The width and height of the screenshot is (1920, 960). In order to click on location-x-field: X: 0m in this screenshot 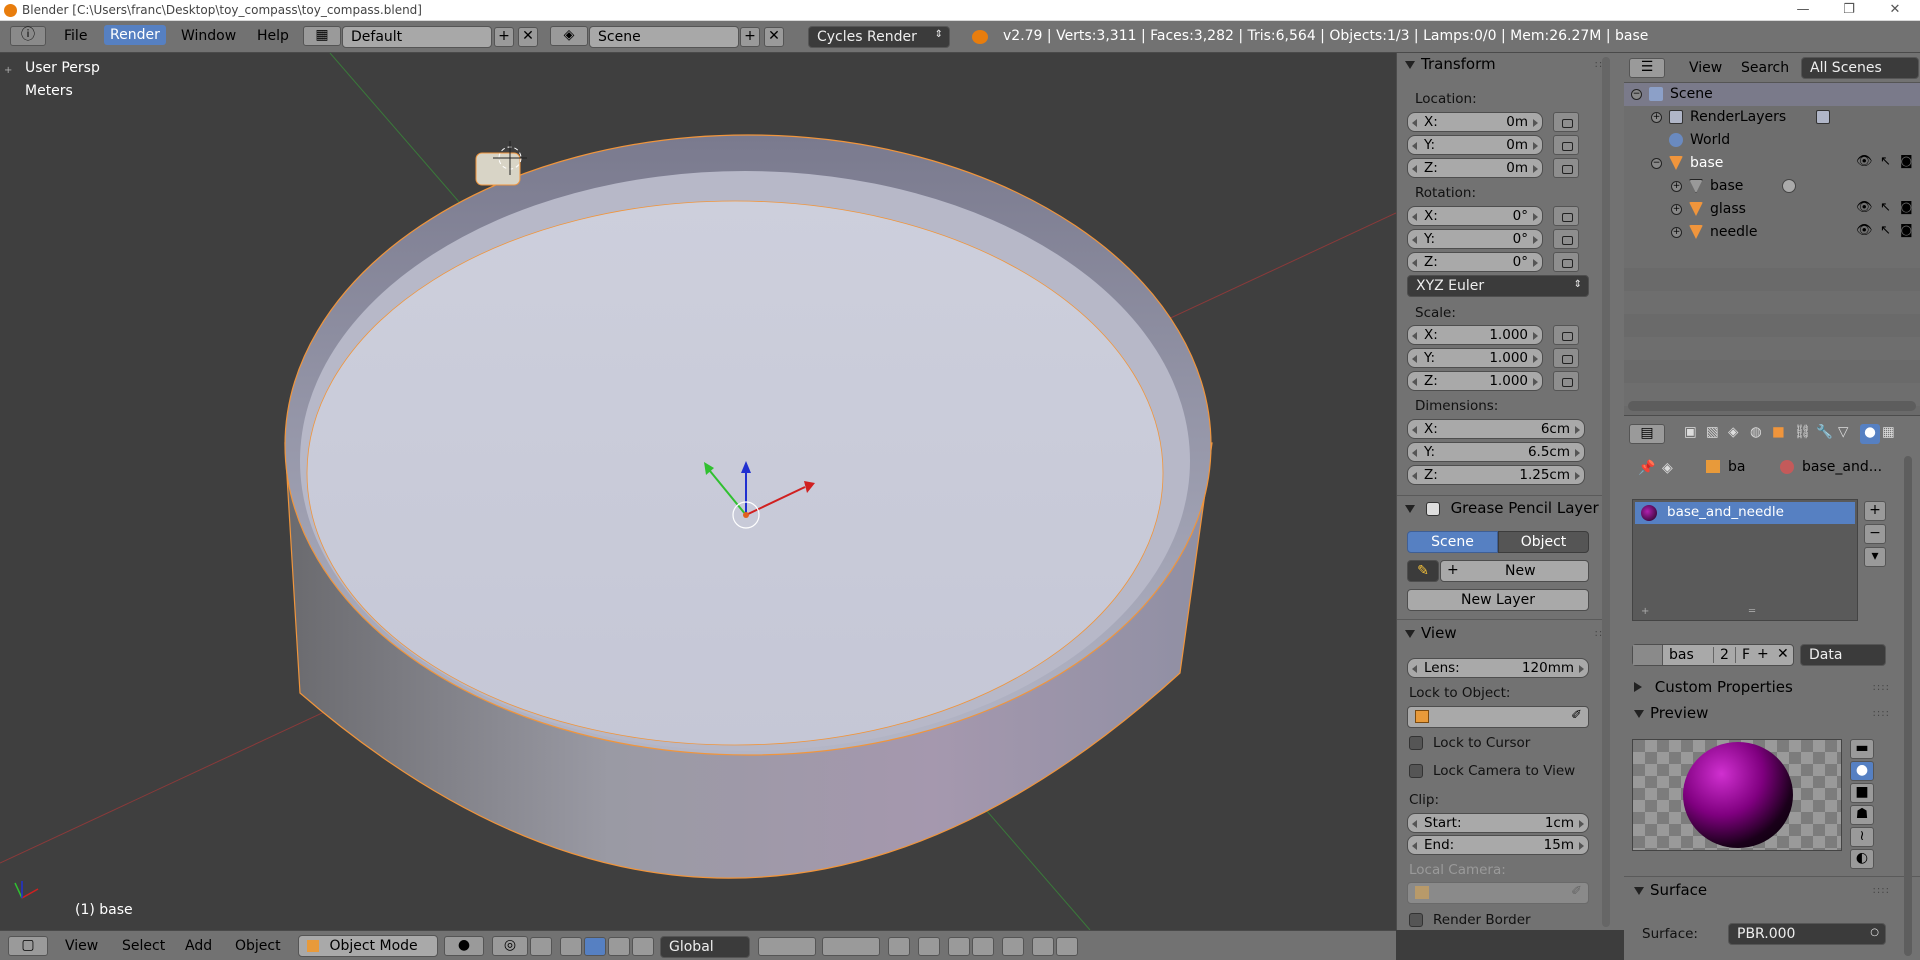, I will do `click(1475, 122)`.